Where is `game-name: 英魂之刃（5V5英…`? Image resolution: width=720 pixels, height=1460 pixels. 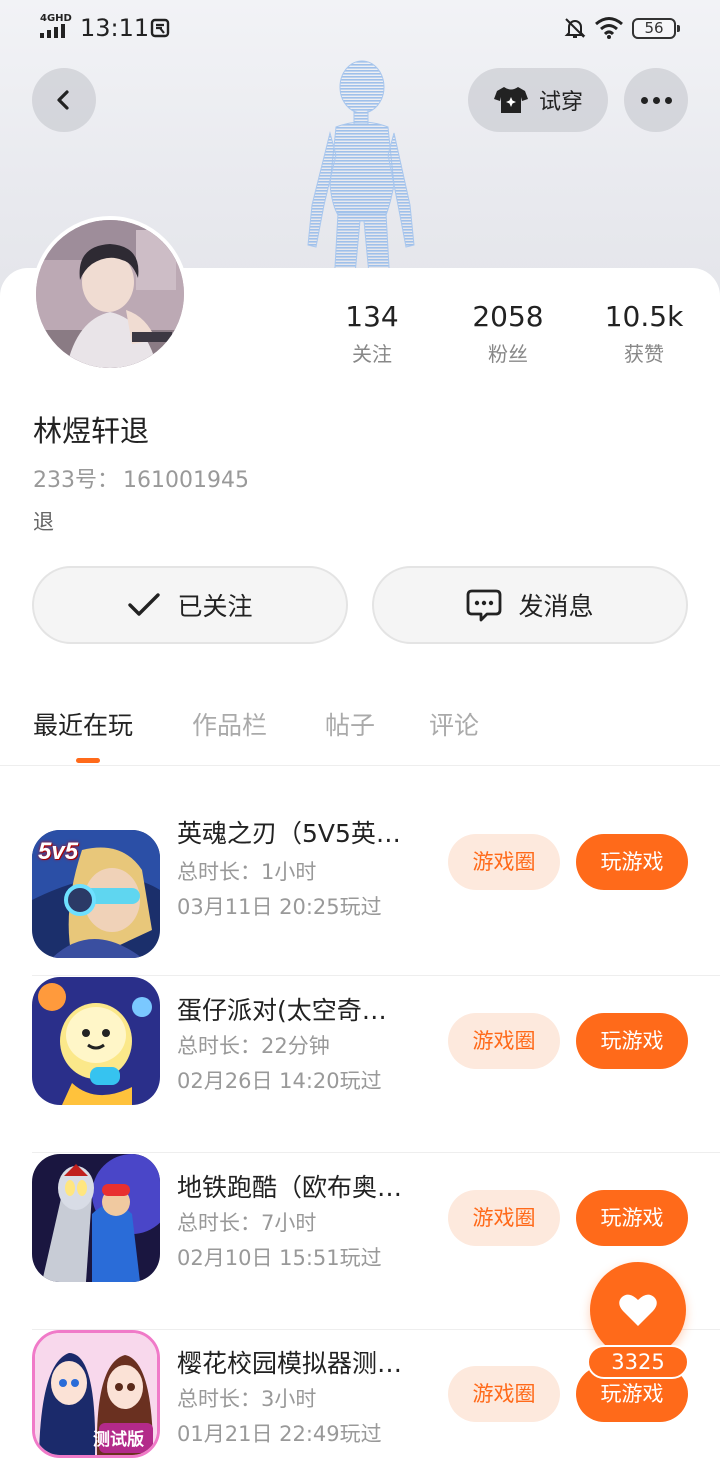
game-name: 英魂之刃（5V5英… is located at coordinates (289, 833).